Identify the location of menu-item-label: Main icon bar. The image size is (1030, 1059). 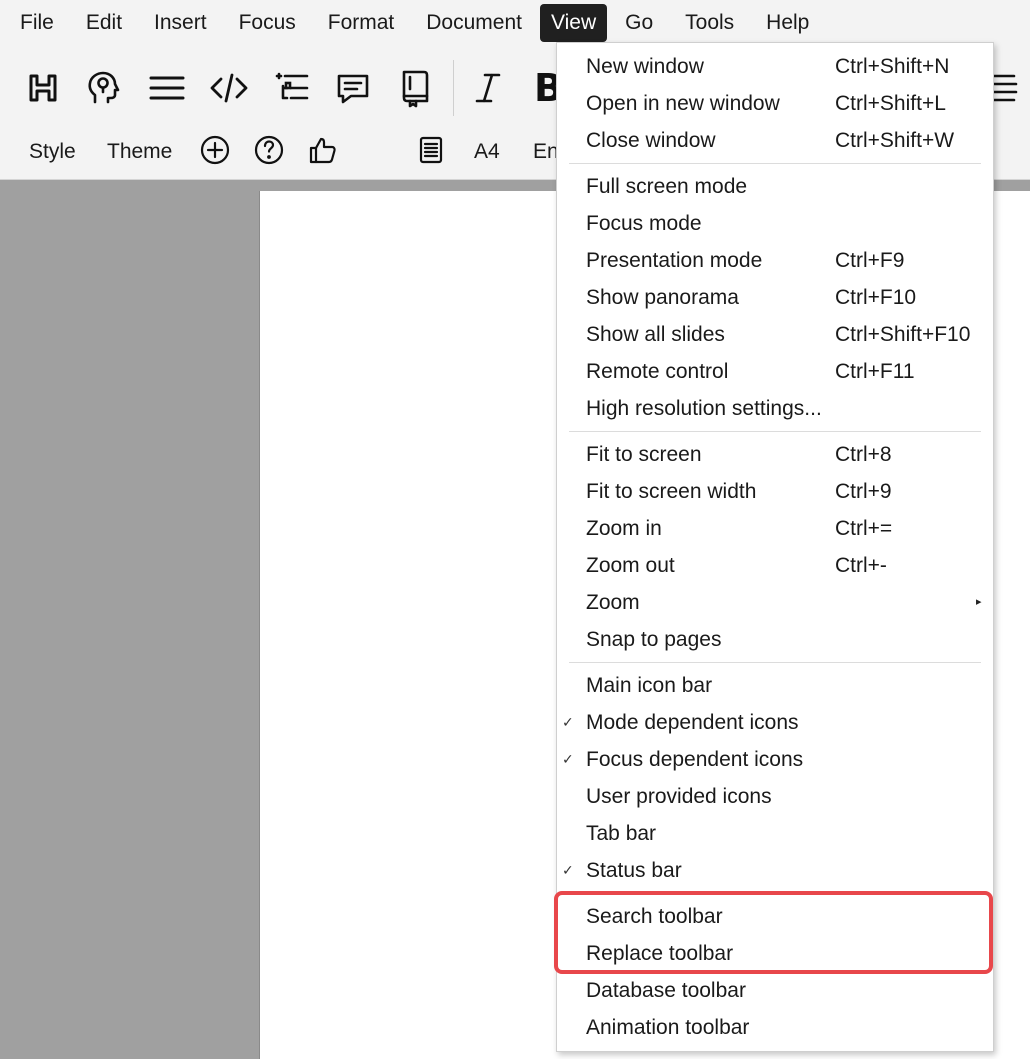
(649, 685).